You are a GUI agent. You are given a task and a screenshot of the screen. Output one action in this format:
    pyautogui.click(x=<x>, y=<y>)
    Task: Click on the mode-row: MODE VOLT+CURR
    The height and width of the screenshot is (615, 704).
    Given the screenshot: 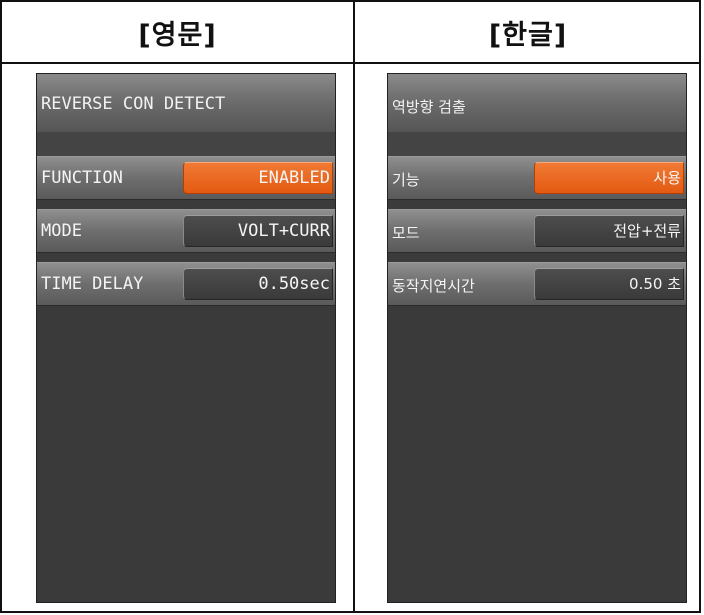 What is the action you would take?
    pyautogui.click(x=186, y=231)
    